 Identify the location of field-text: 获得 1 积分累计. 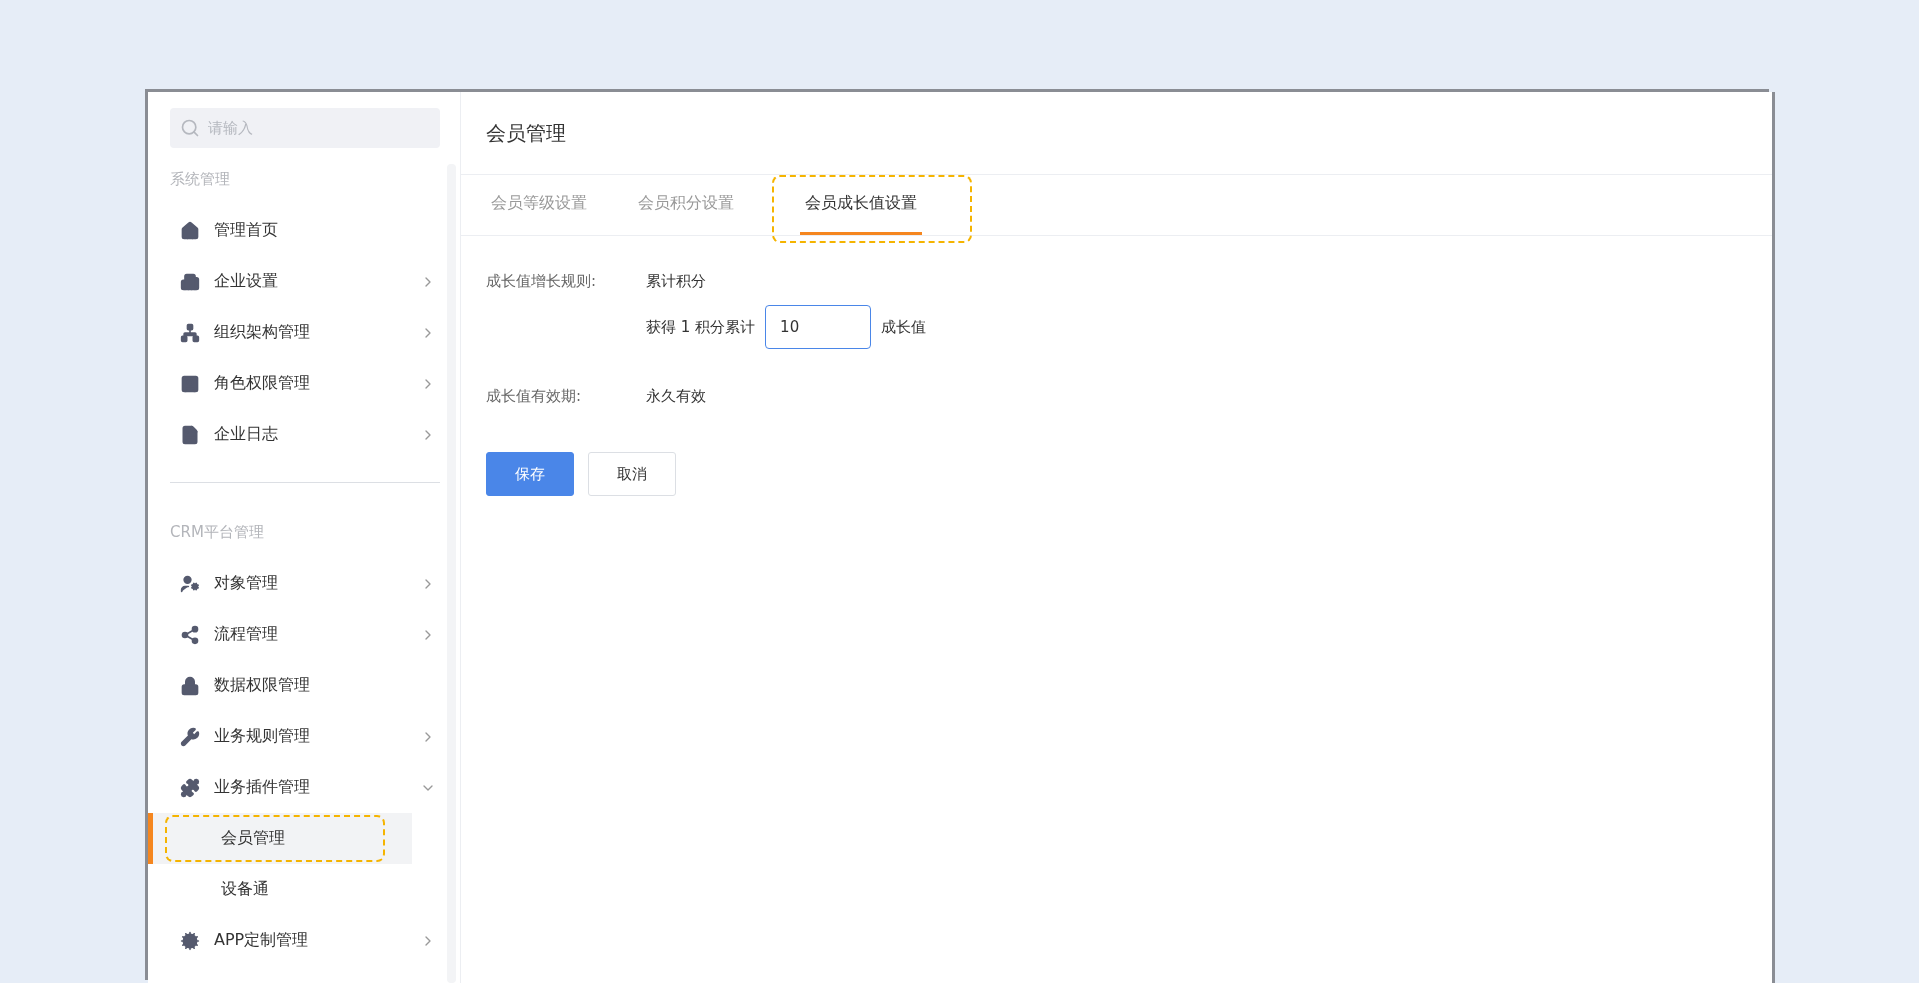
(701, 327).